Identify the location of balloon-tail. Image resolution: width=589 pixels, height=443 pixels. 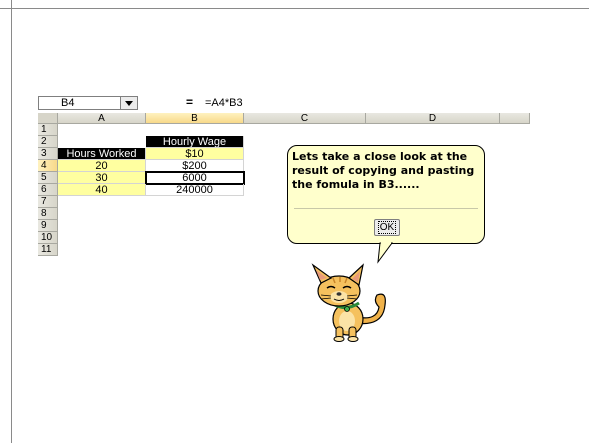
(385, 253).